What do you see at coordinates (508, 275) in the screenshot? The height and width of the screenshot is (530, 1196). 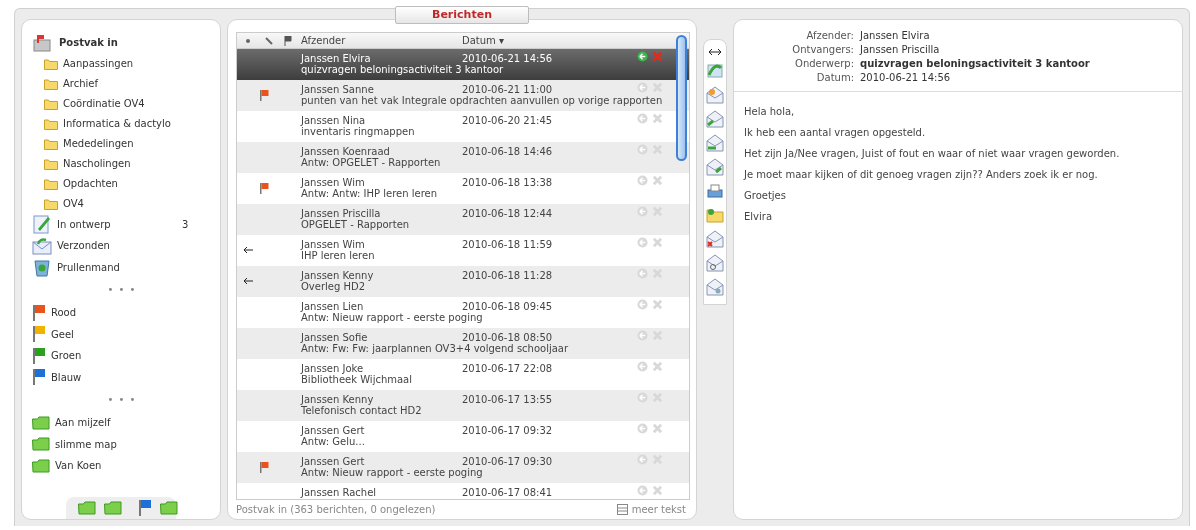 I see `message-date: 2010-06-18 11:28` at bounding box center [508, 275].